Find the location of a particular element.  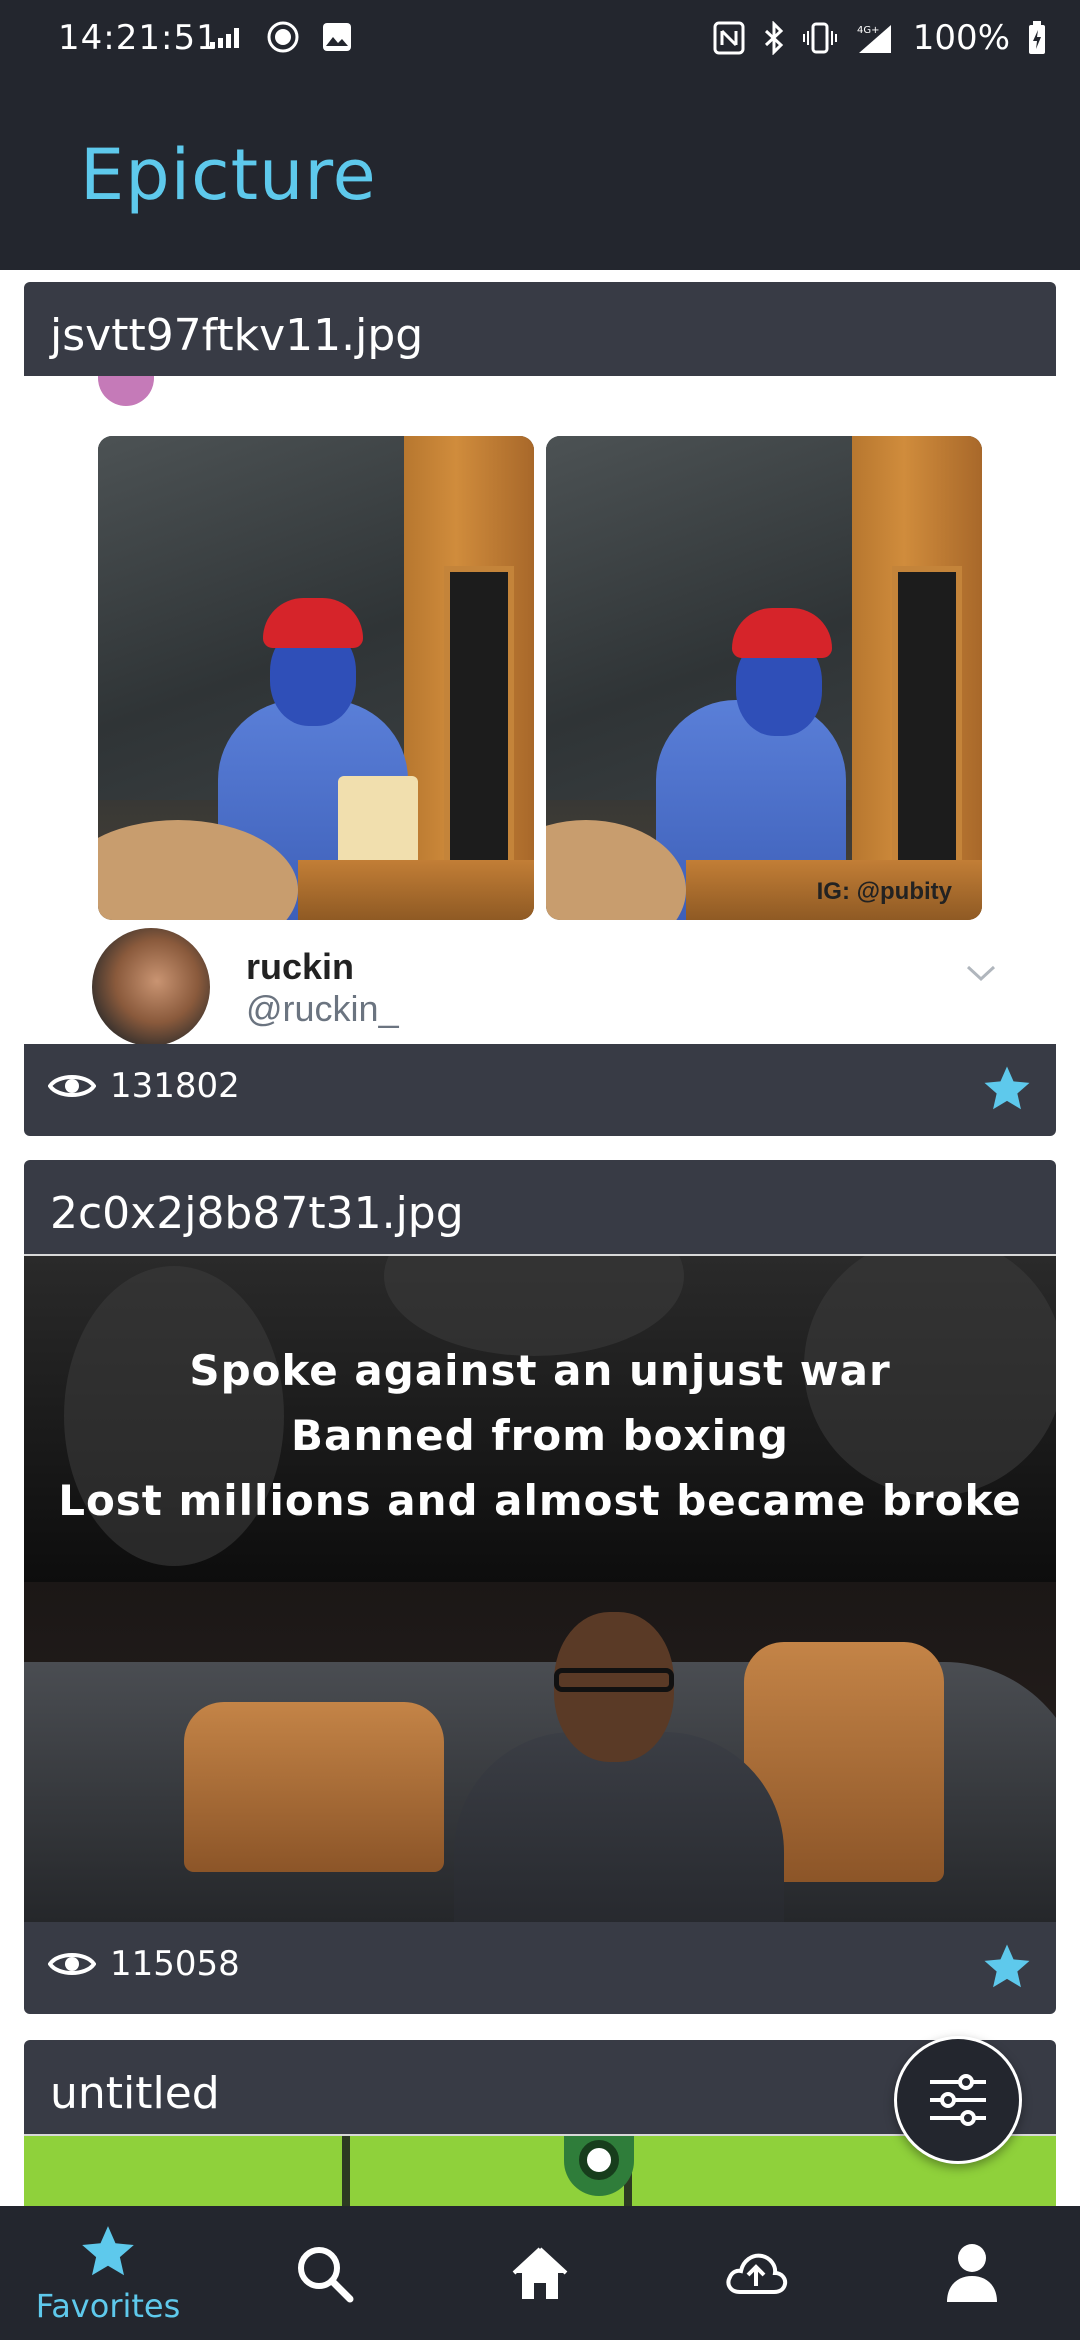

tweet-name: ruckin is located at coordinates (300, 966).